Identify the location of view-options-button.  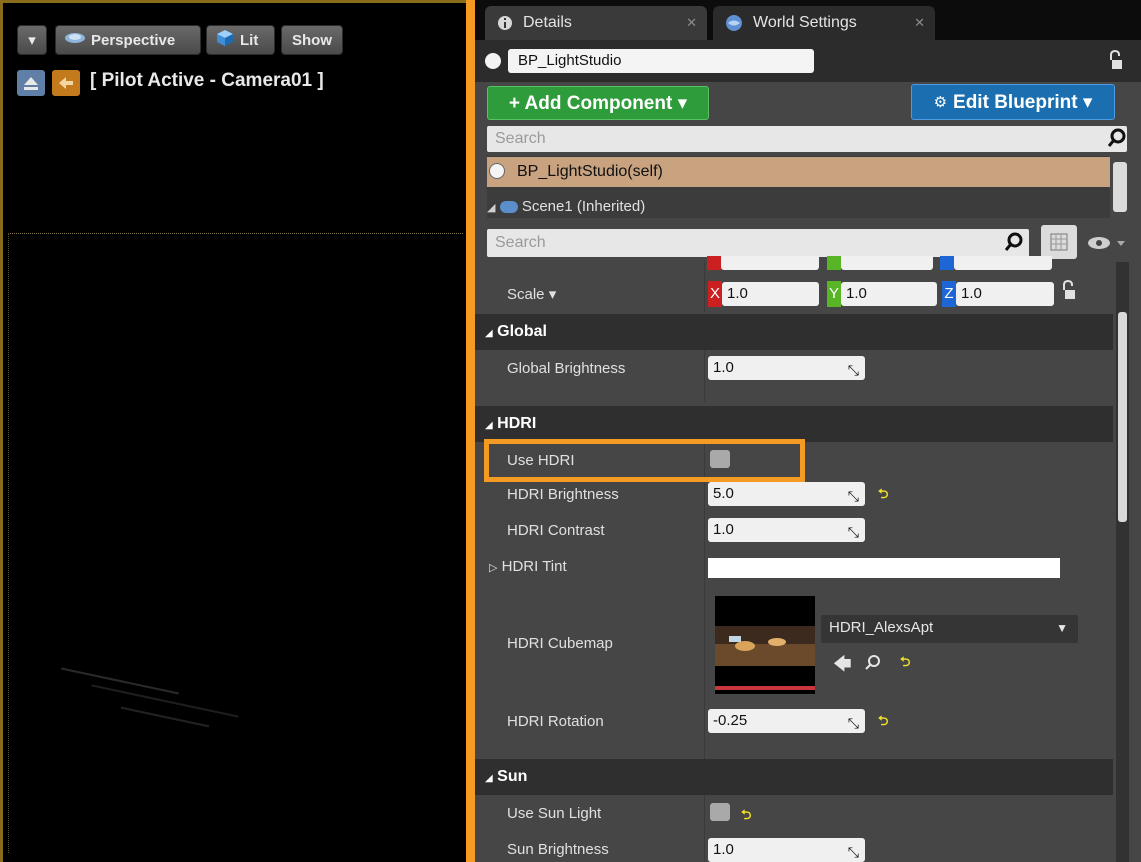
(1107, 245).